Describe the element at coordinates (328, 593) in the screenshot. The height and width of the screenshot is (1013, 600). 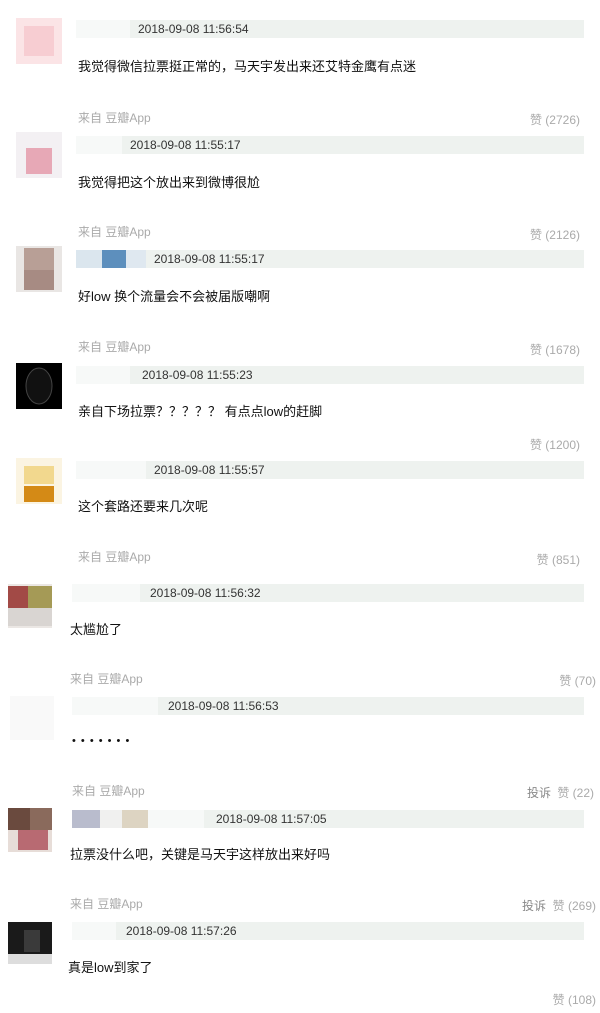
I see `comment-header: 2018-09-08 11:56:32` at that location.